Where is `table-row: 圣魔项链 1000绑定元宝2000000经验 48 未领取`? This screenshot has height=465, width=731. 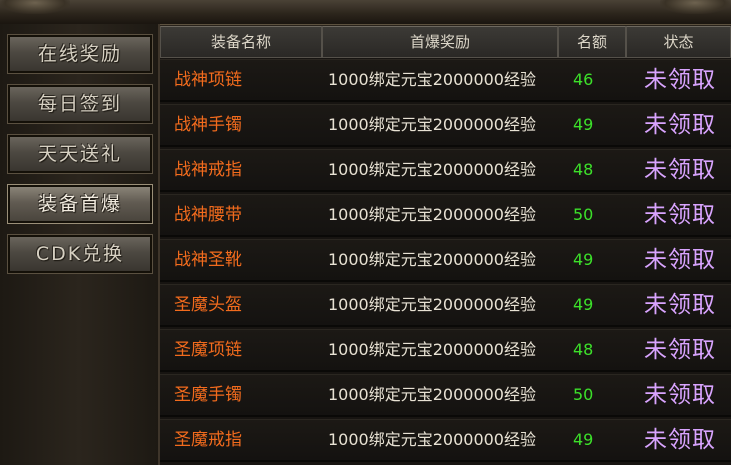
table-row: 圣魔项链 1000绑定元宝2000000经验 48 未领取 is located at coordinates (445, 350).